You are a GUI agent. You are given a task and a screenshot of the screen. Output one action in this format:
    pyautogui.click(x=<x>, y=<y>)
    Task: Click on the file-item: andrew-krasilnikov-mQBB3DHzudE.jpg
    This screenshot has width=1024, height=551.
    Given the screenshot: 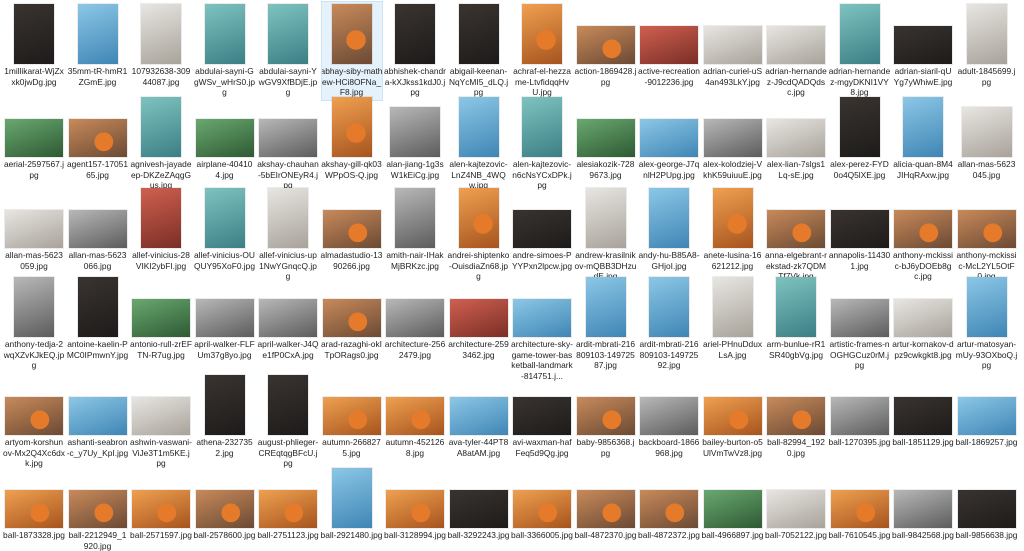 What is the action you would take?
    pyautogui.click(x=605, y=234)
    